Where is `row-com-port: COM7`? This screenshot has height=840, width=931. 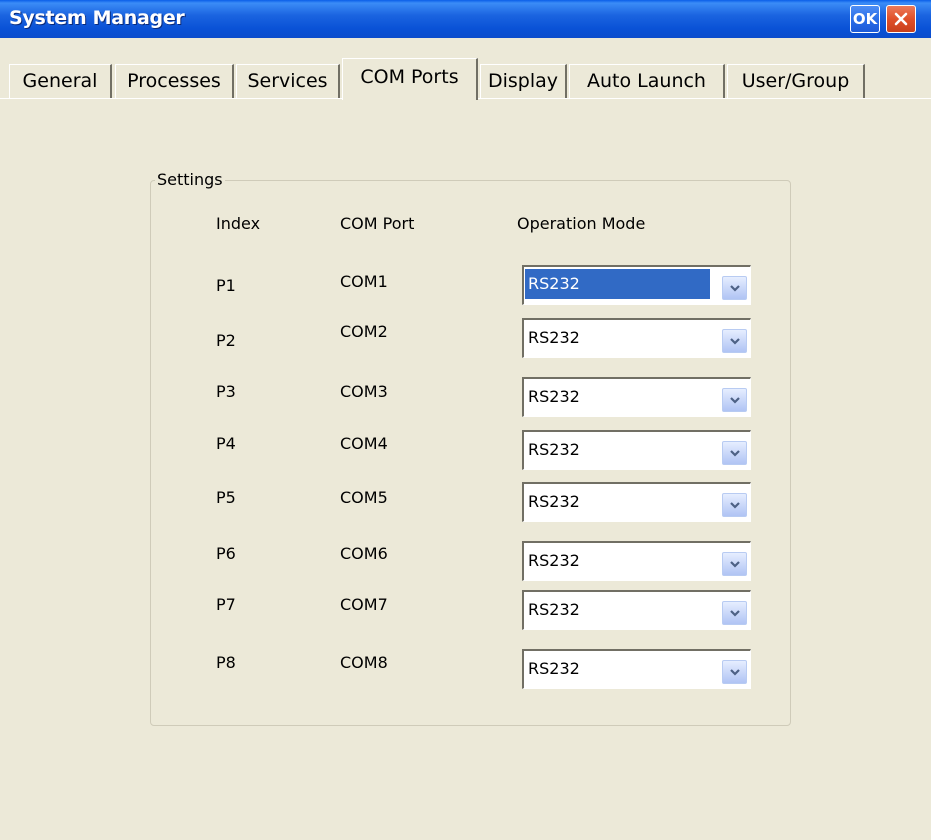 row-com-port: COM7 is located at coordinates (364, 604).